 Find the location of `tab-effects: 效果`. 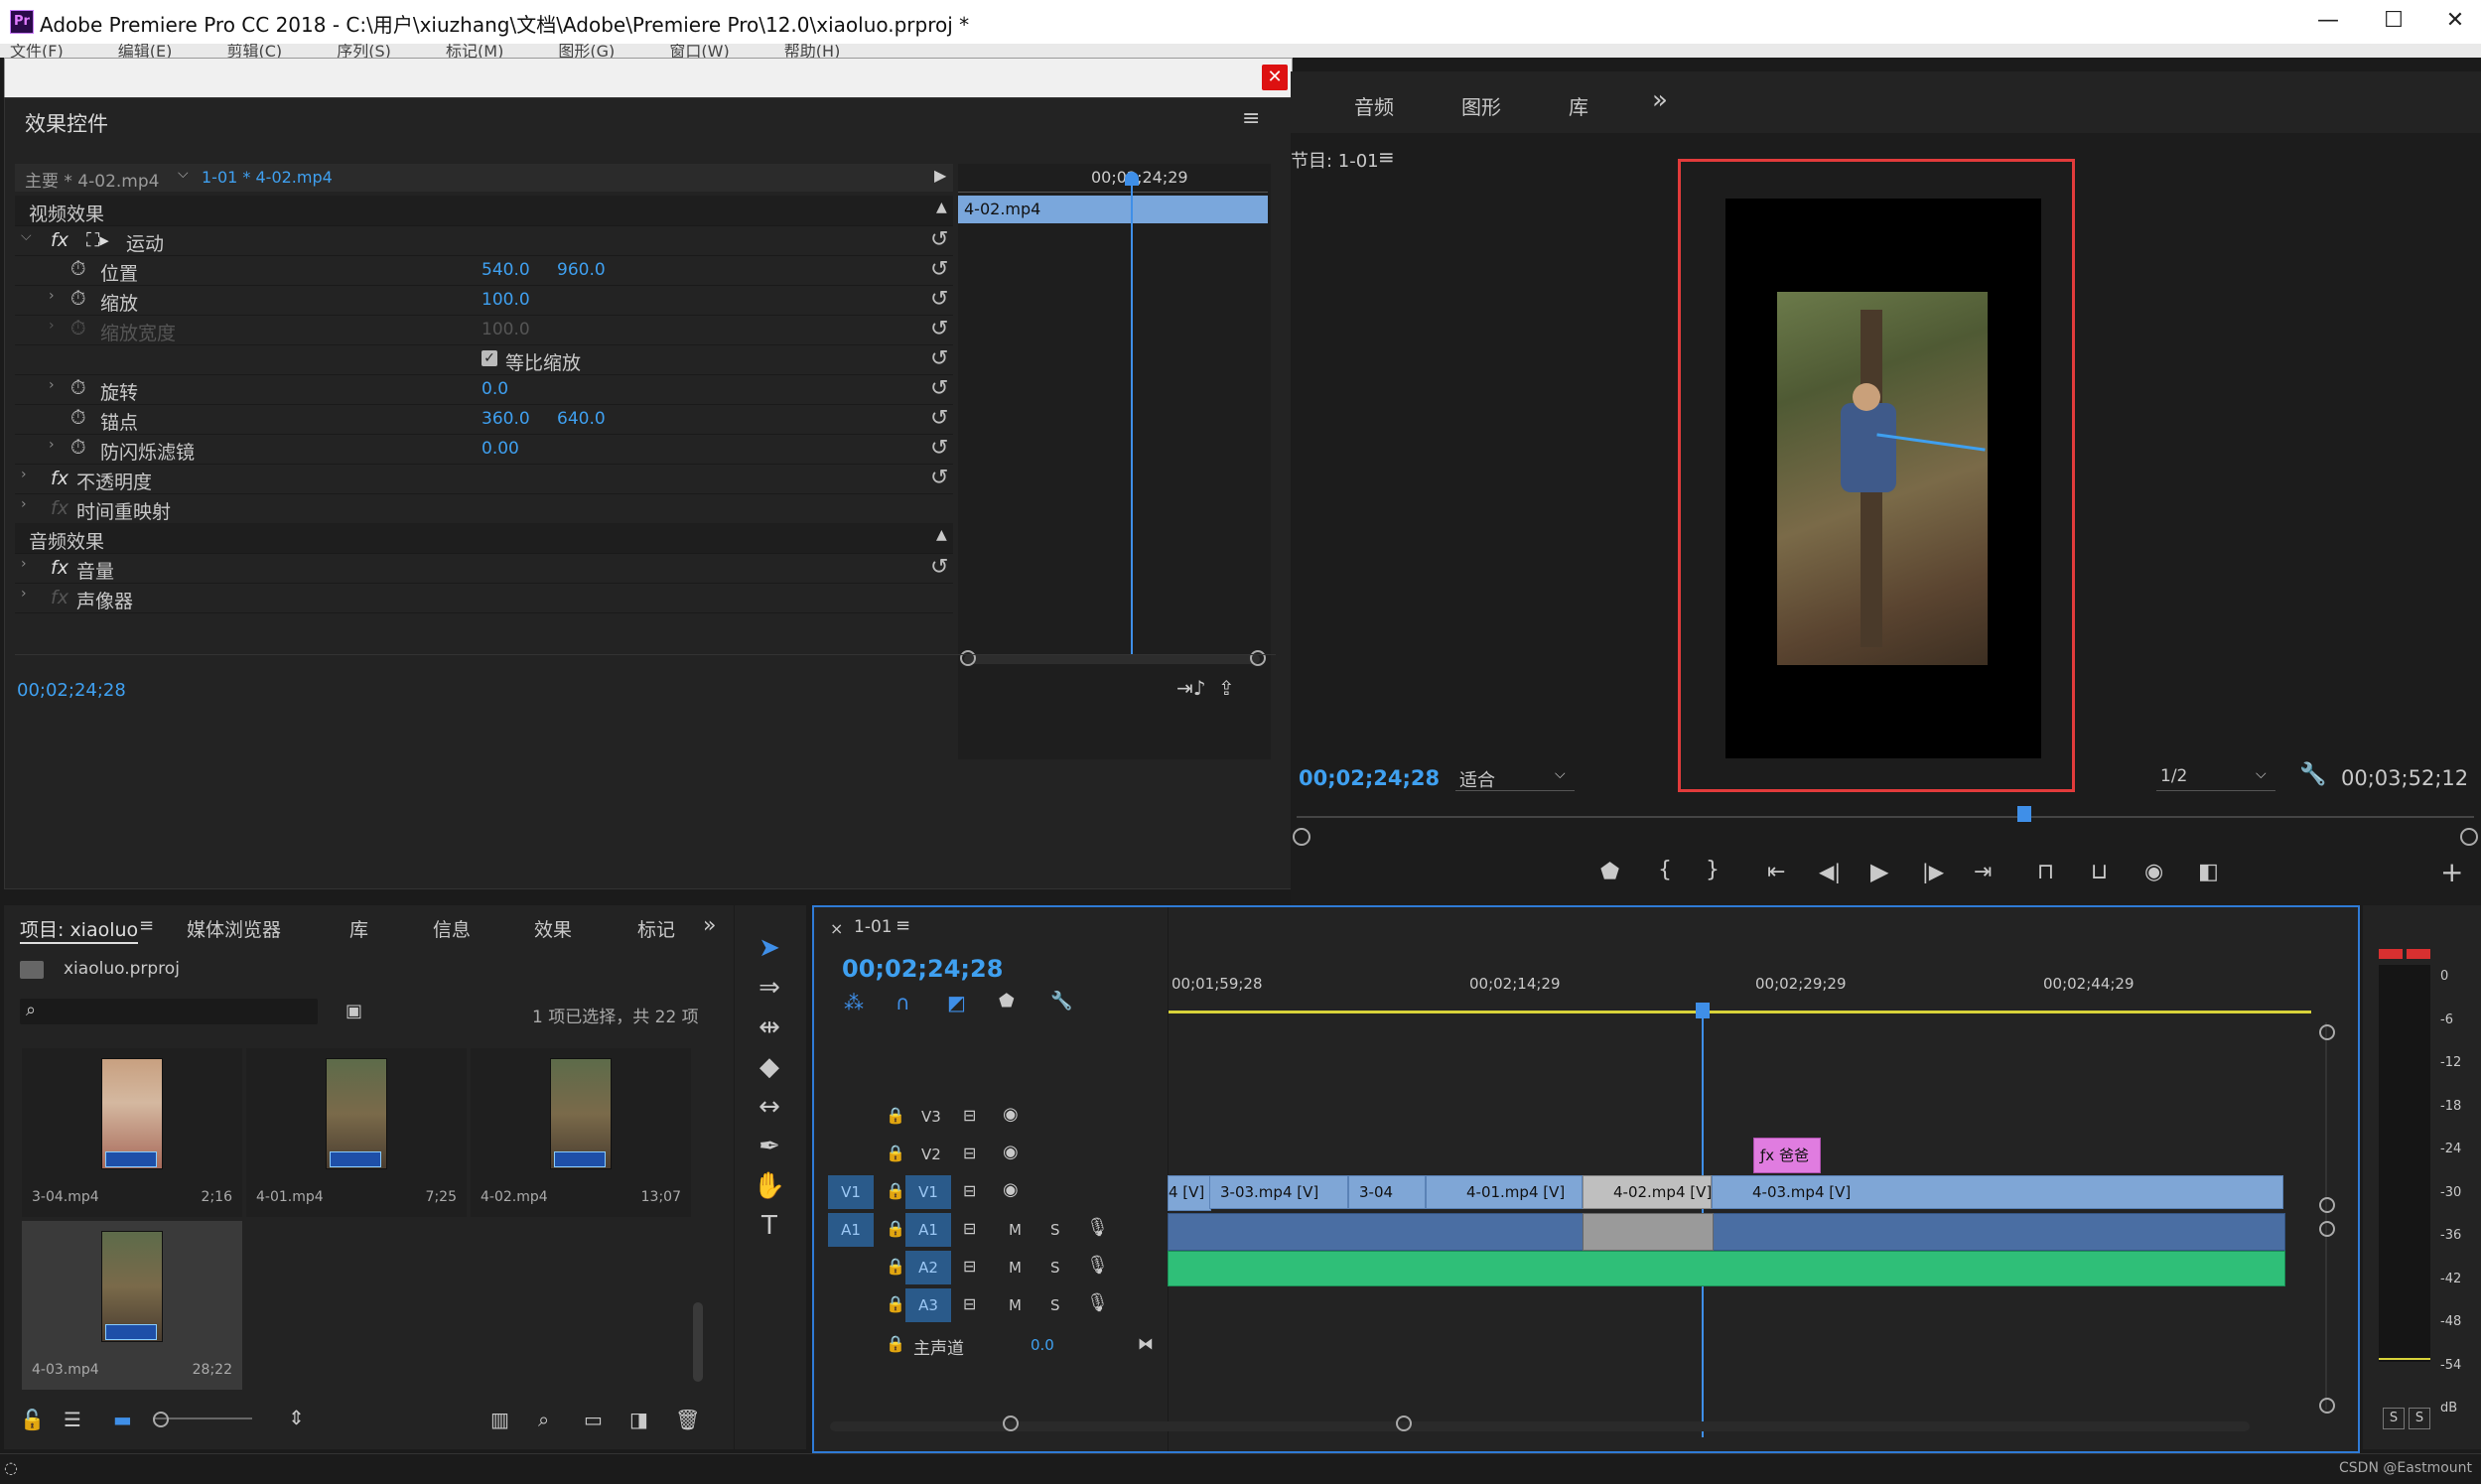

tab-effects: 效果 is located at coordinates (553, 928).